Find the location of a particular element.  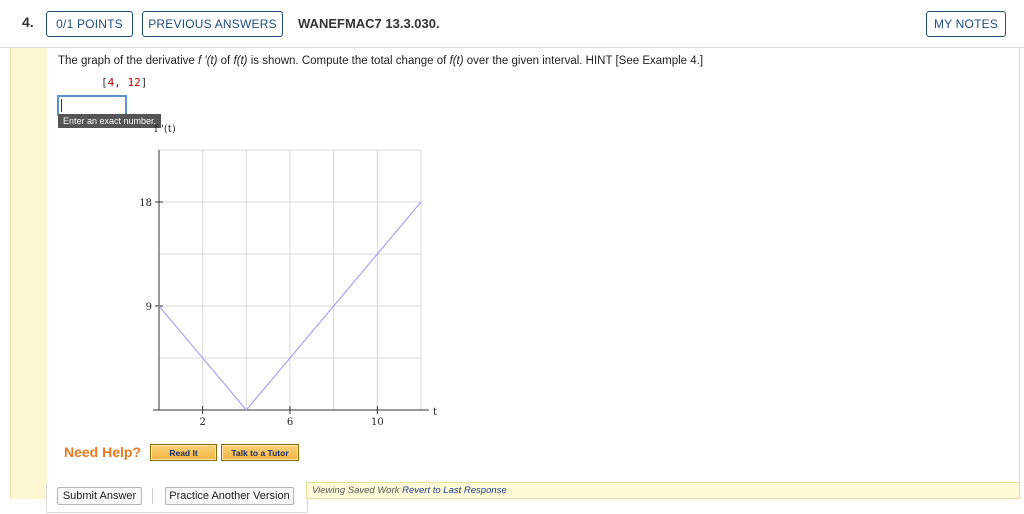

x-tick-label: 2 is located at coordinates (202, 422).